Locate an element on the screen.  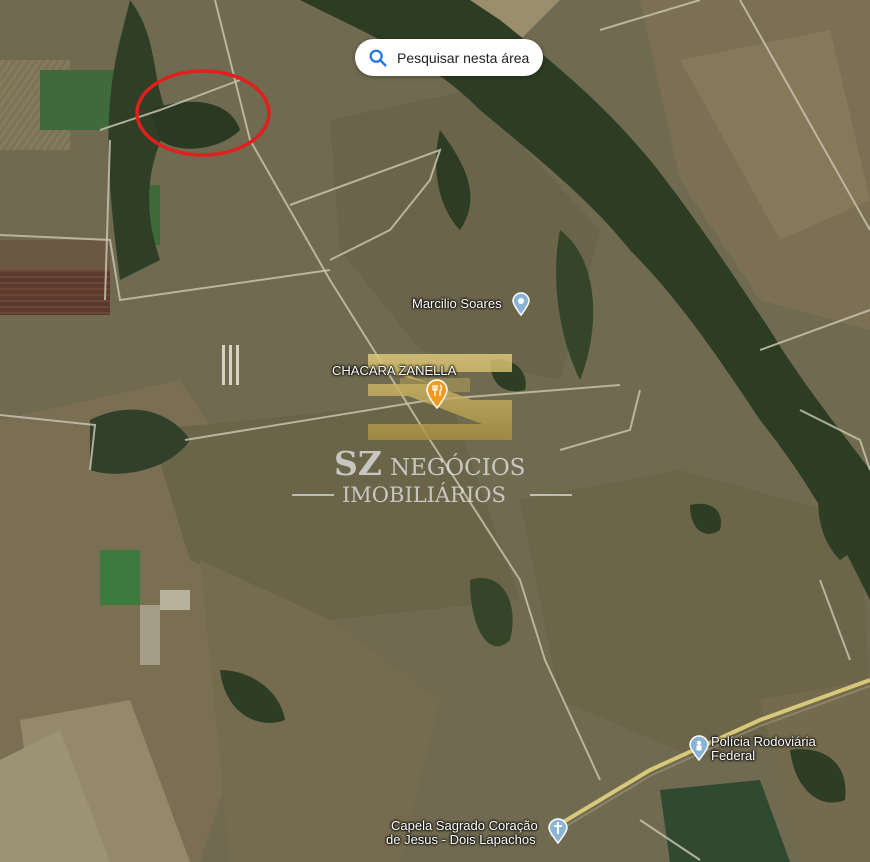
watermark-rule-right is located at coordinates (551, 495).